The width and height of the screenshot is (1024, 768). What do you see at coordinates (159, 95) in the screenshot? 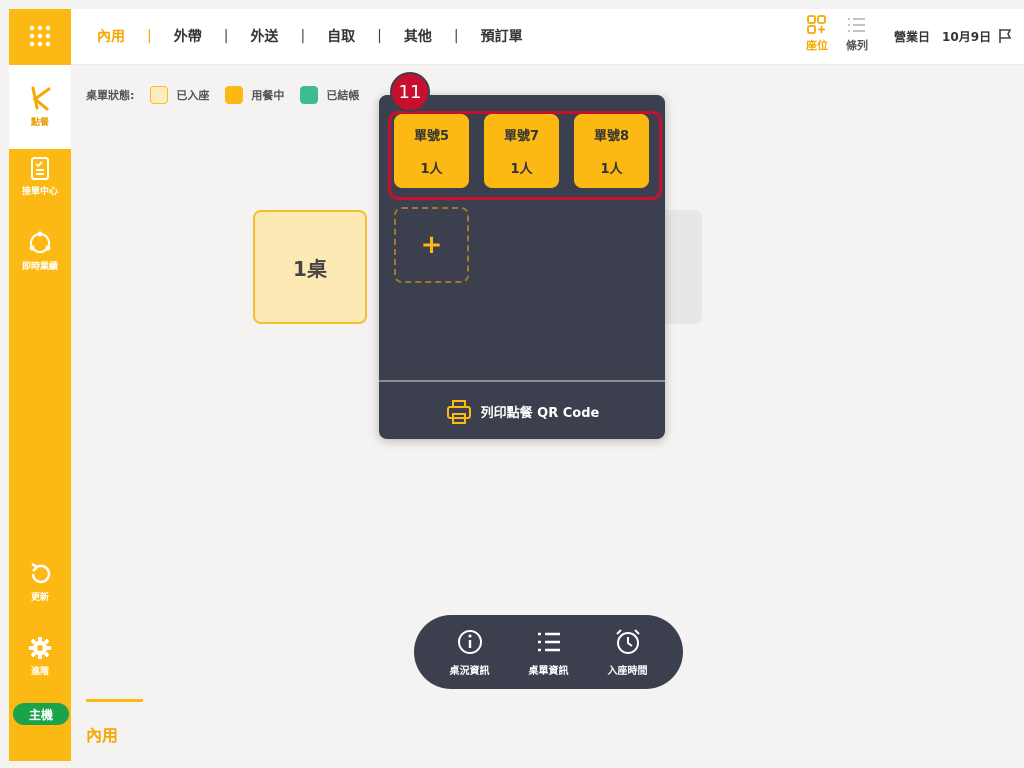
I see `legend-swatch-seated` at bounding box center [159, 95].